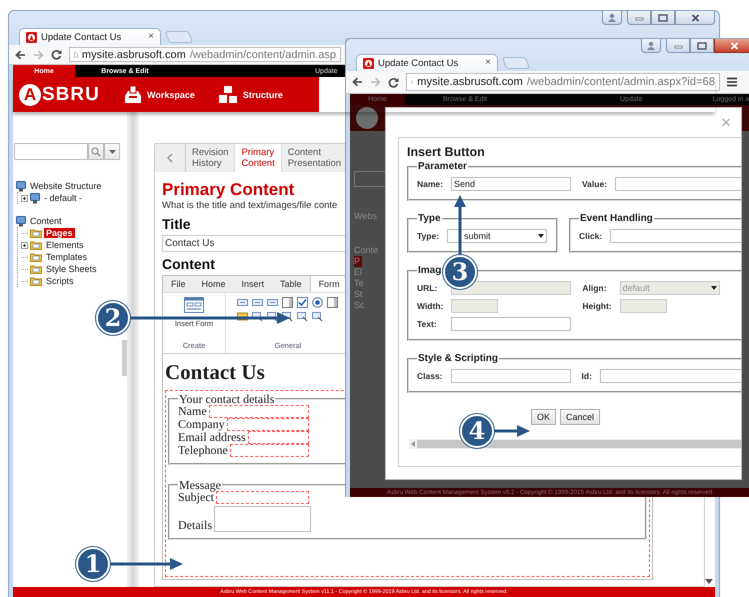 The height and width of the screenshot is (597, 749). Describe the element at coordinates (586, 376) in the screenshot. I see `field-label: Id:` at that location.